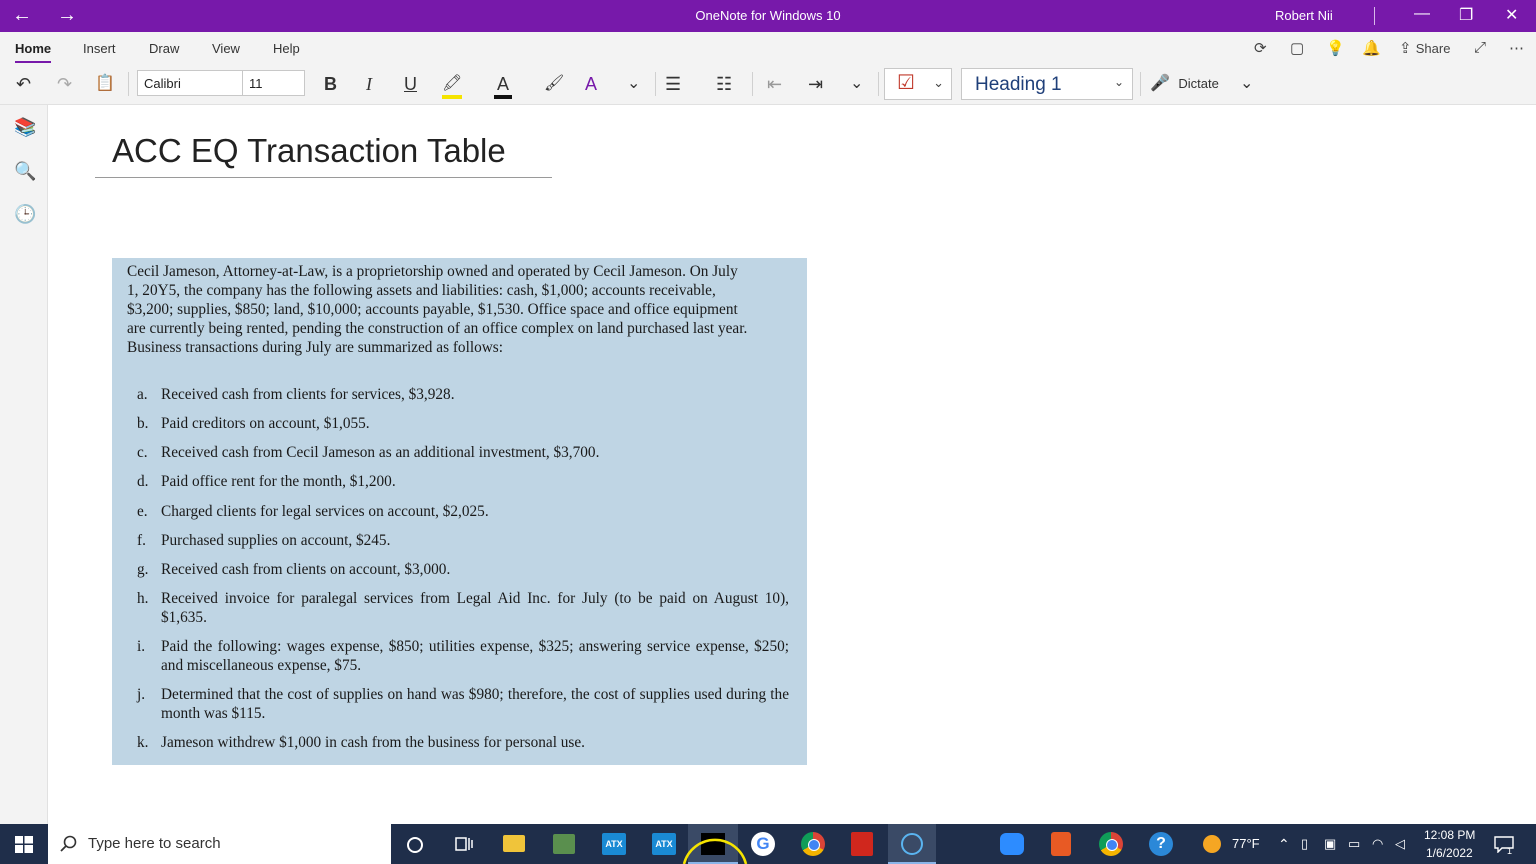 This screenshot has width=1536, height=864. Describe the element at coordinates (25, 214) in the screenshot. I see `recent-icon: 🕒` at that location.